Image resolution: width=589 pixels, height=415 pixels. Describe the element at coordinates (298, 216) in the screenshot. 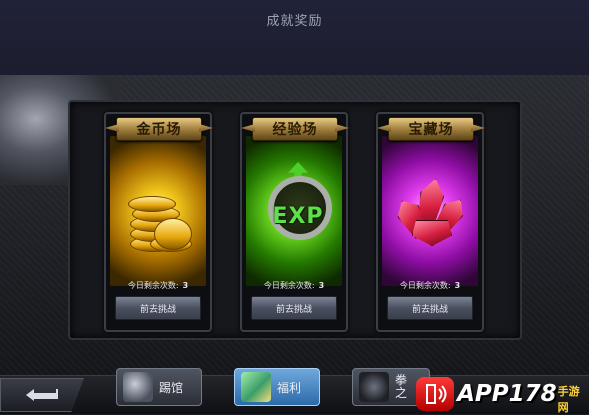

I see `exp-badge-text: EXP` at that location.